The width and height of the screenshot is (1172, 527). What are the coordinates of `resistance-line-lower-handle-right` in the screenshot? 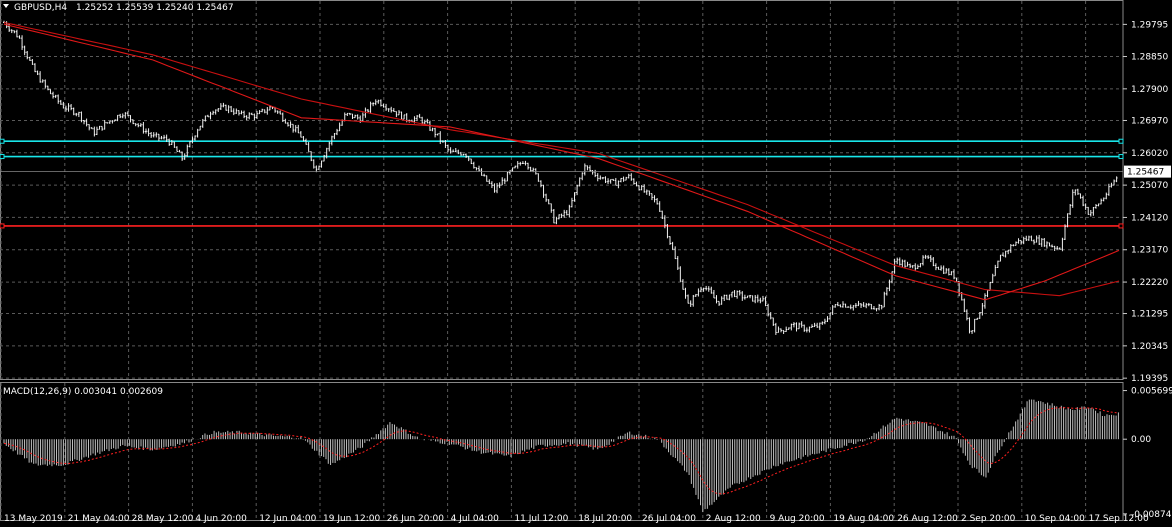 It's located at (1121, 157).